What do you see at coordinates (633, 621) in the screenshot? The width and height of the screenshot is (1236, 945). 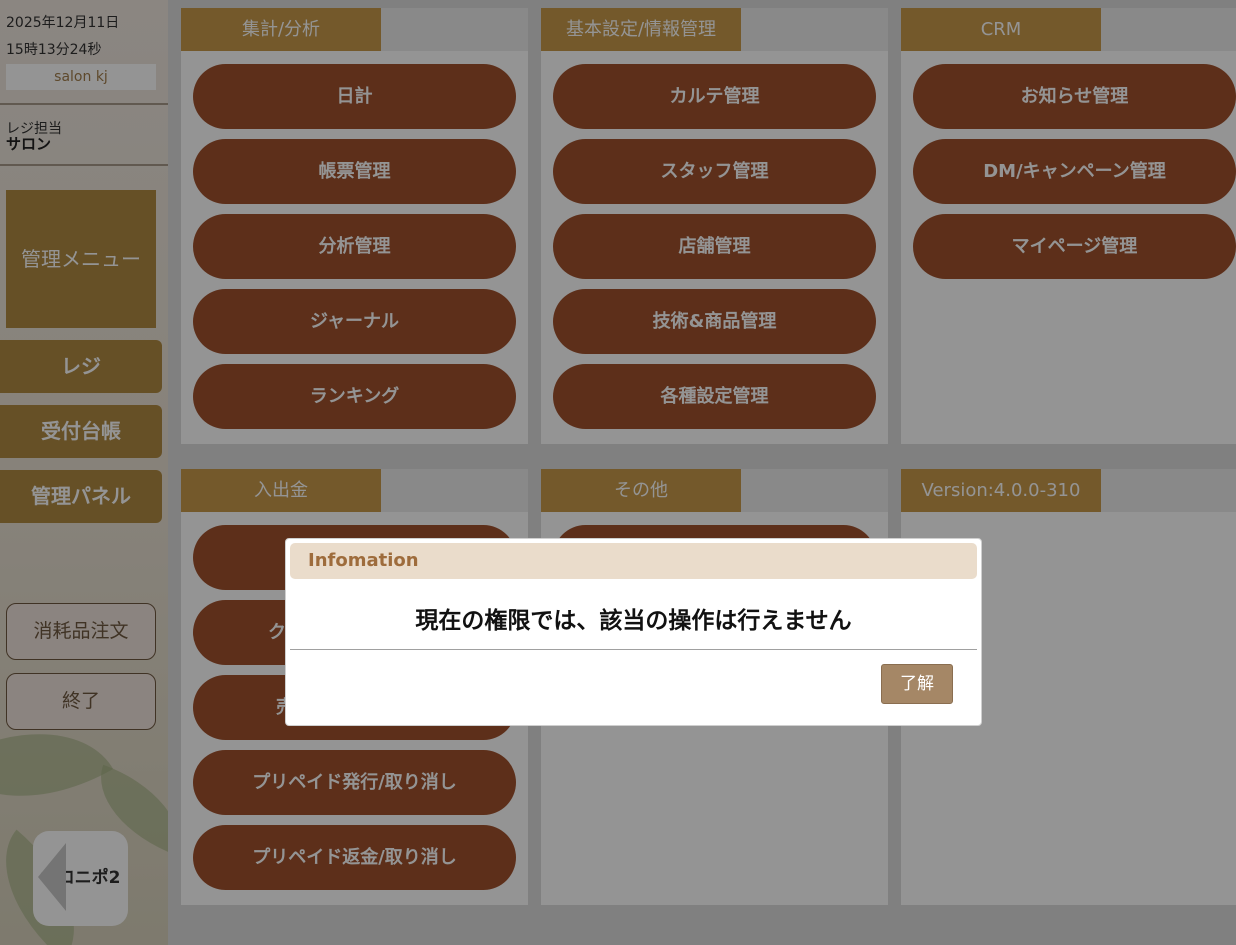 I see `dialog-message: 現在の権限では、該当の操作は行えません` at bounding box center [633, 621].